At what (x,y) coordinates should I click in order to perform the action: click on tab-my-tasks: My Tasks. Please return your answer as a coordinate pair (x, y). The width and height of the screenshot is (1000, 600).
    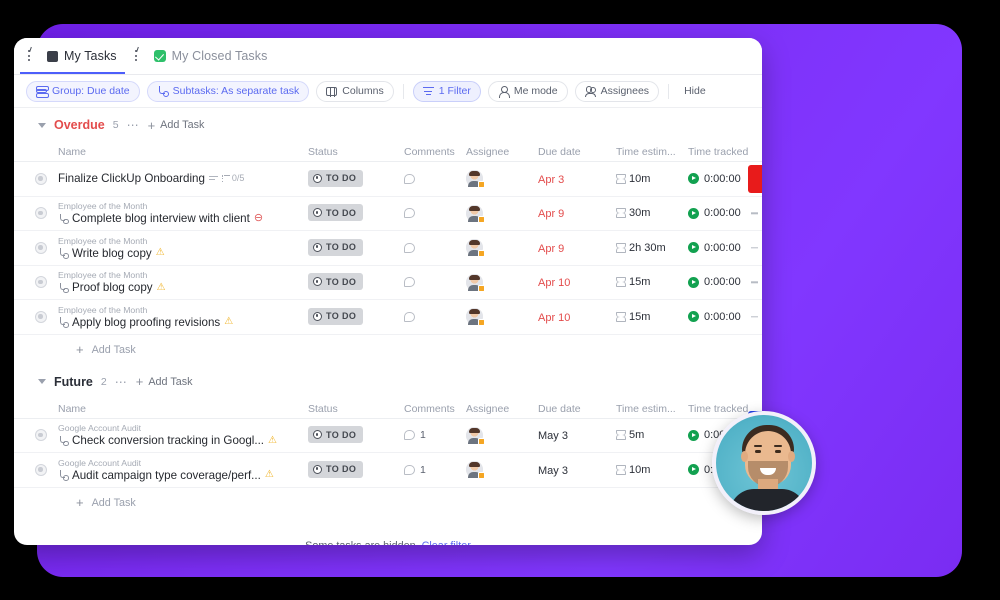
    Looking at the image, I should click on (72, 56).